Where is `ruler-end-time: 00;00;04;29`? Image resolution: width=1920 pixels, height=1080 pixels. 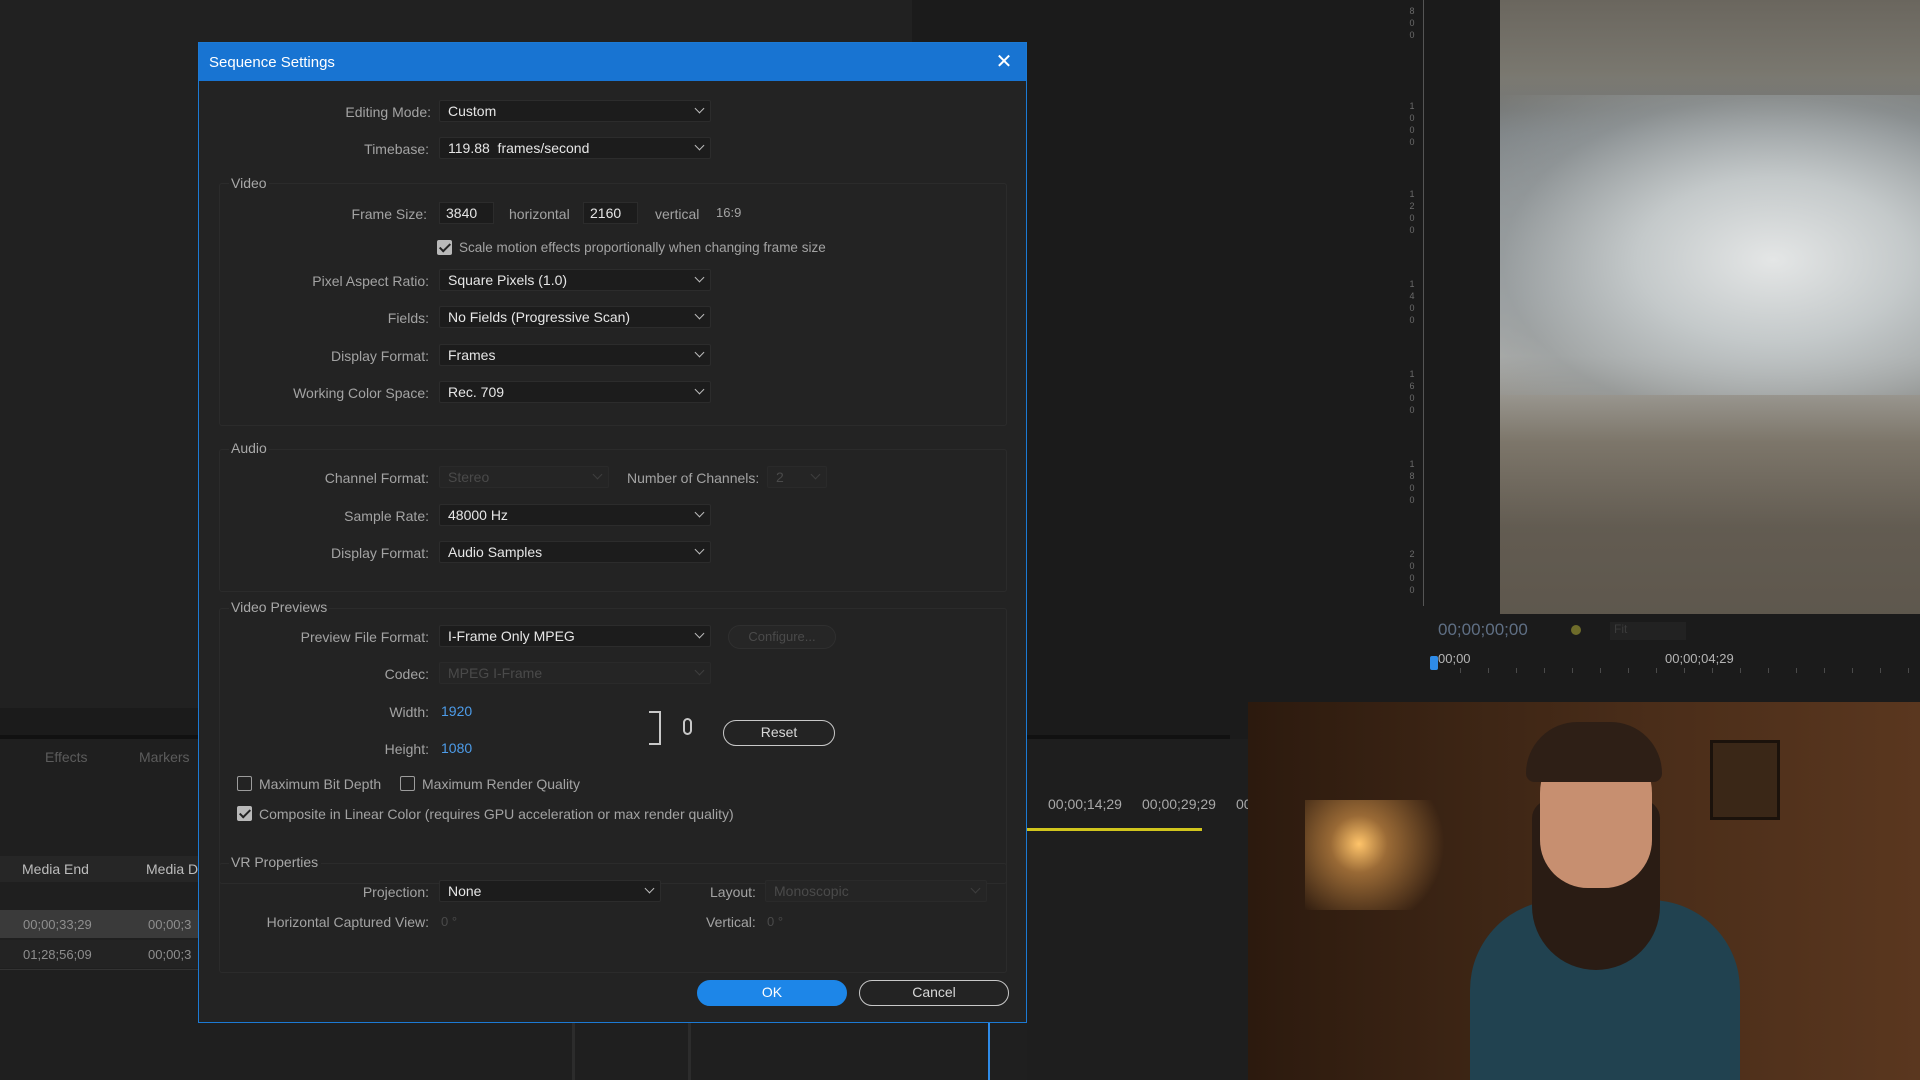
ruler-end-time: 00;00;04;29 is located at coordinates (1699, 658).